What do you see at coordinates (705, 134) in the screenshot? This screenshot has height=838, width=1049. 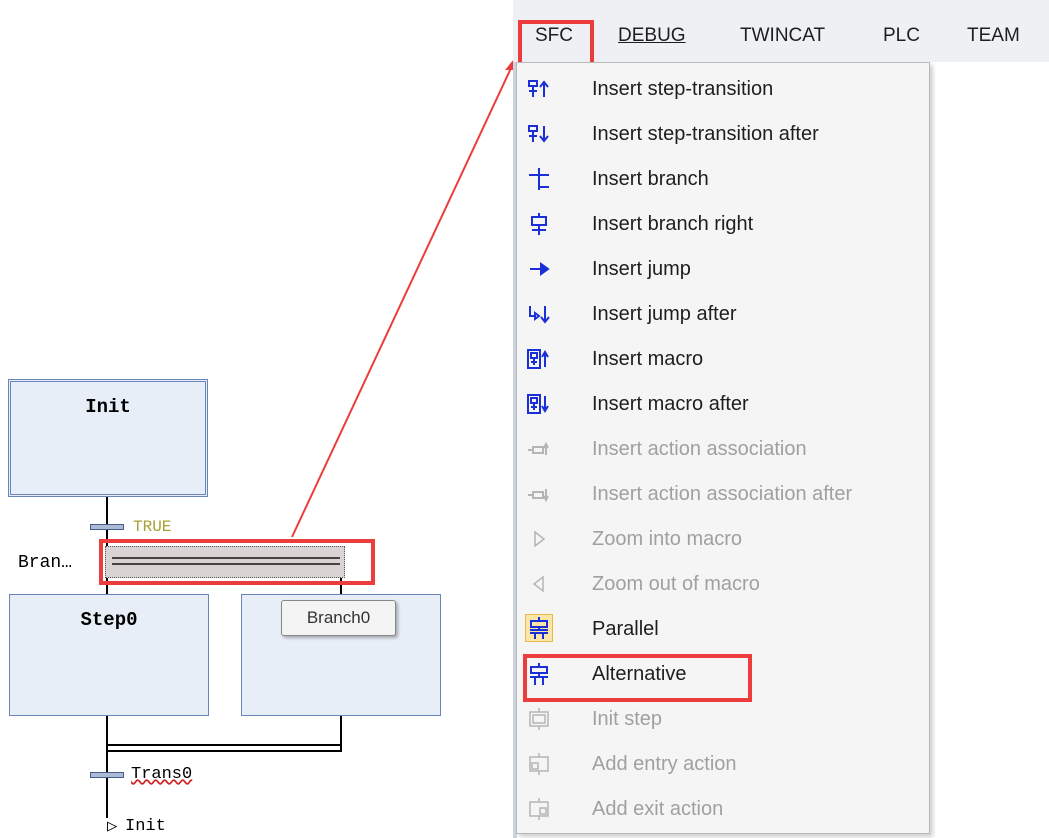 I see `menu-item-label: Insert step-transition after` at bounding box center [705, 134].